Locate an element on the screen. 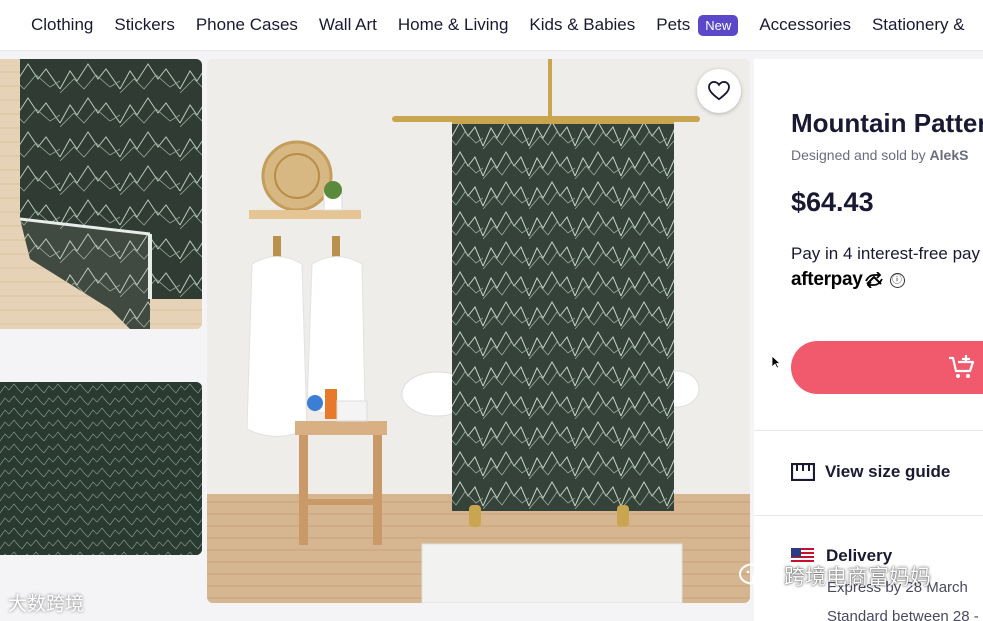 The width and height of the screenshot is (983, 621). nav-label: Clothing is located at coordinates (62, 24).